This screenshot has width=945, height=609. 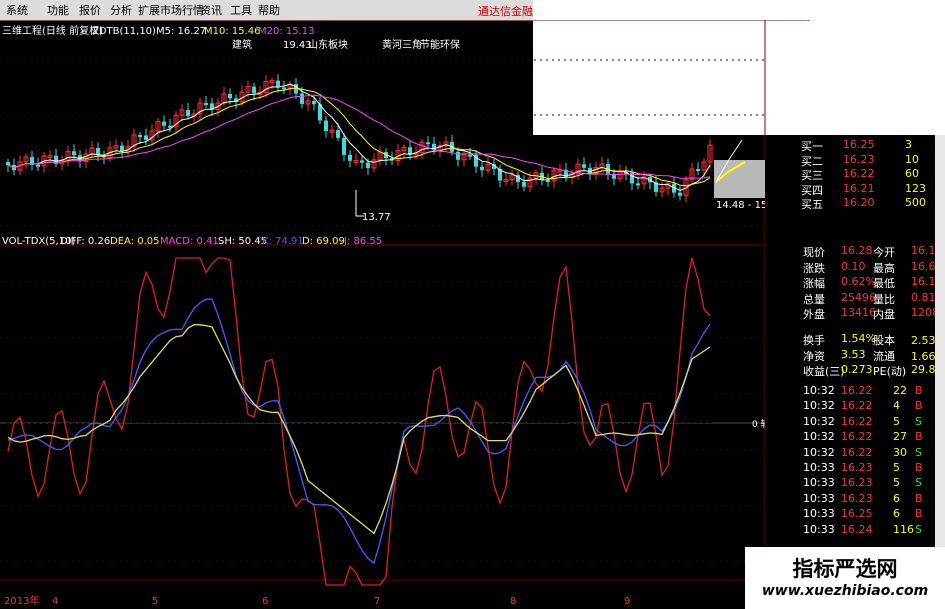 I want to click on menu-item: 扩展市场行情, so click(x=171, y=10).